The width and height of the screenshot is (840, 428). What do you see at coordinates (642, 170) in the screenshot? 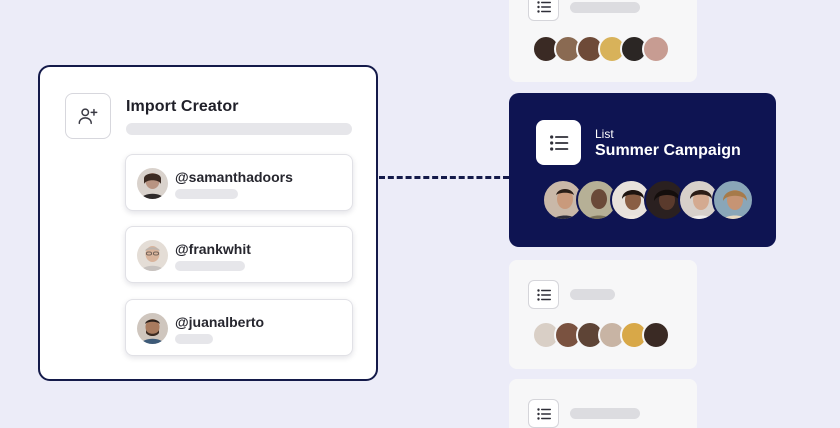
I see `featured-list-card: List Summer Campaign` at bounding box center [642, 170].